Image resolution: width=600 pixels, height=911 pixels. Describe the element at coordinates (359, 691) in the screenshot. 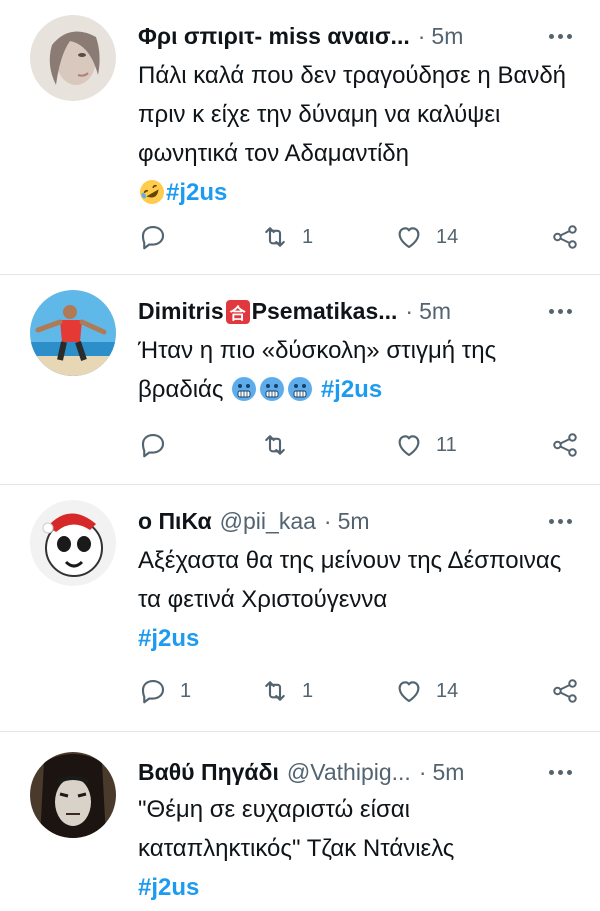

I see `action-bar: 1 1 14` at that location.